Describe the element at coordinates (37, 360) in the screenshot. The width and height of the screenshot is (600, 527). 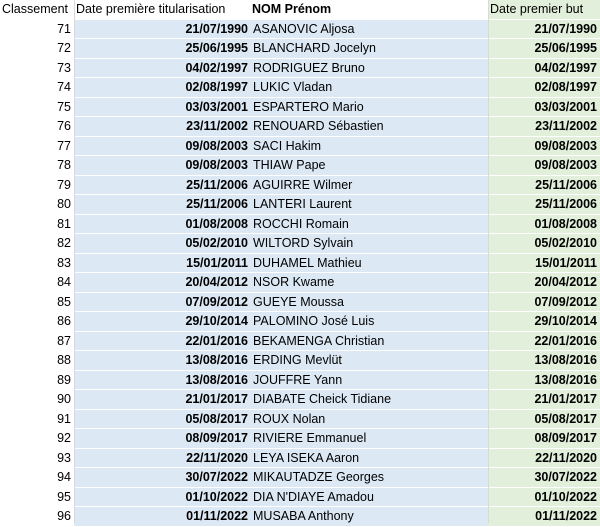
I see `rank-cell: 88` at that location.